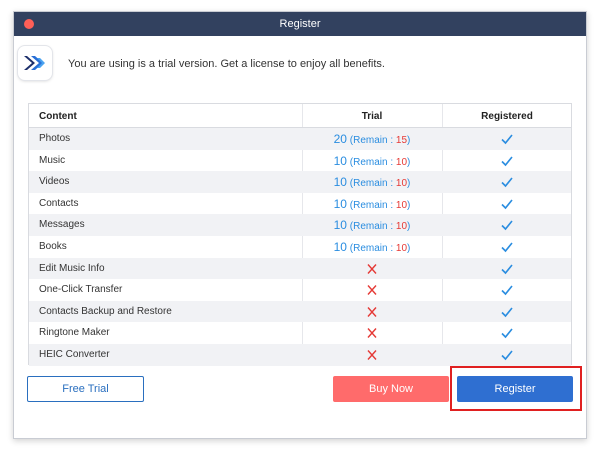 The width and height of the screenshot is (600, 454). I want to click on header-trial: Trial, so click(372, 116).